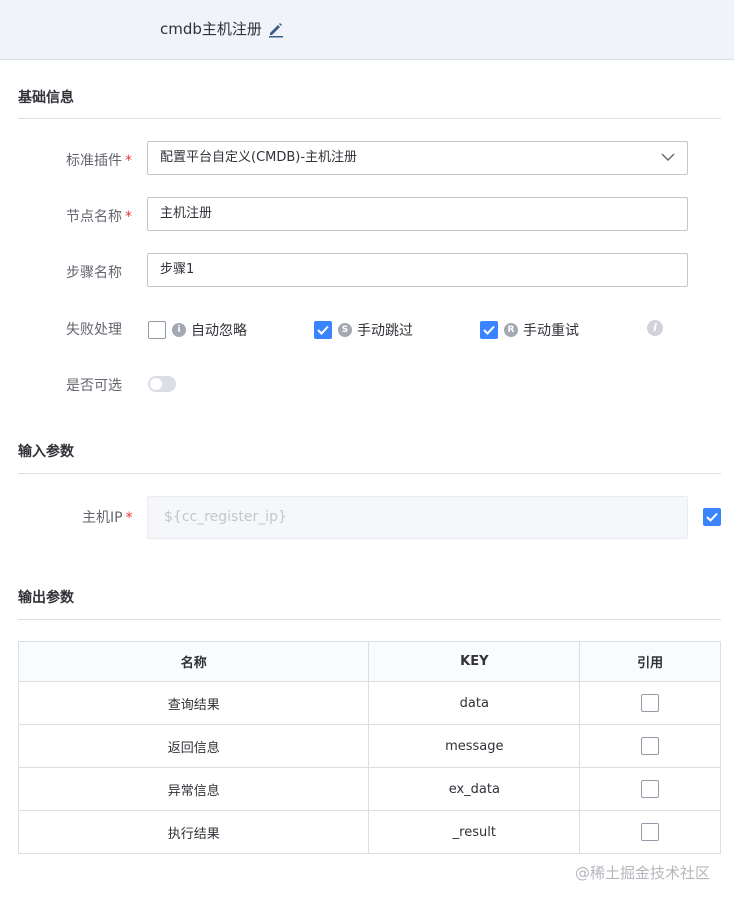 The height and width of the screenshot is (905, 734). Describe the element at coordinates (94, 161) in the screenshot. I see `plugin-label-text: 标准插件` at that location.